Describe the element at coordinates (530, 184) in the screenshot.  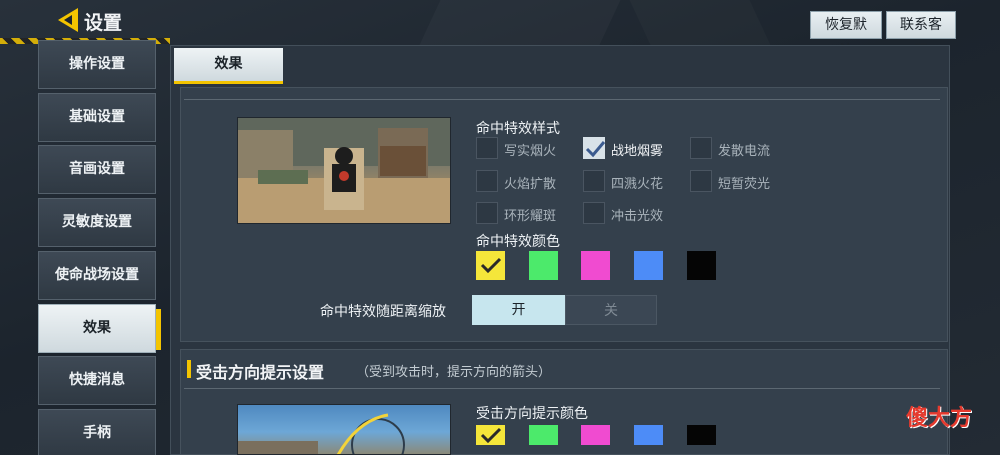
I see `style-label-flame-spread: 火焰扩散` at that location.